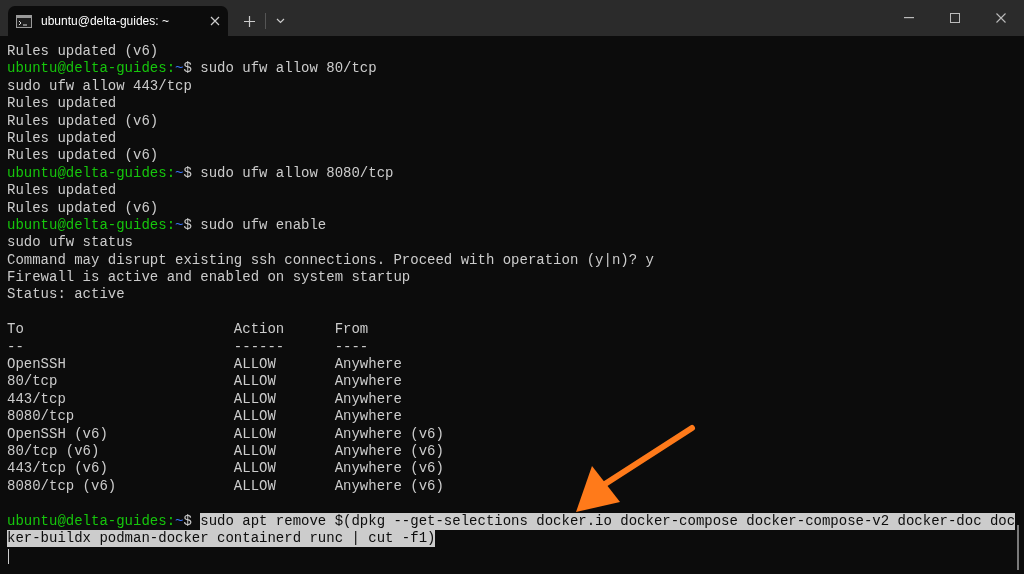 This screenshot has height=574, width=1024. What do you see at coordinates (221, 538) in the screenshot?
I see `output-text: ker-buildx podman-docker containerd runc | cut -f1)` at bounding box center [221, 538].